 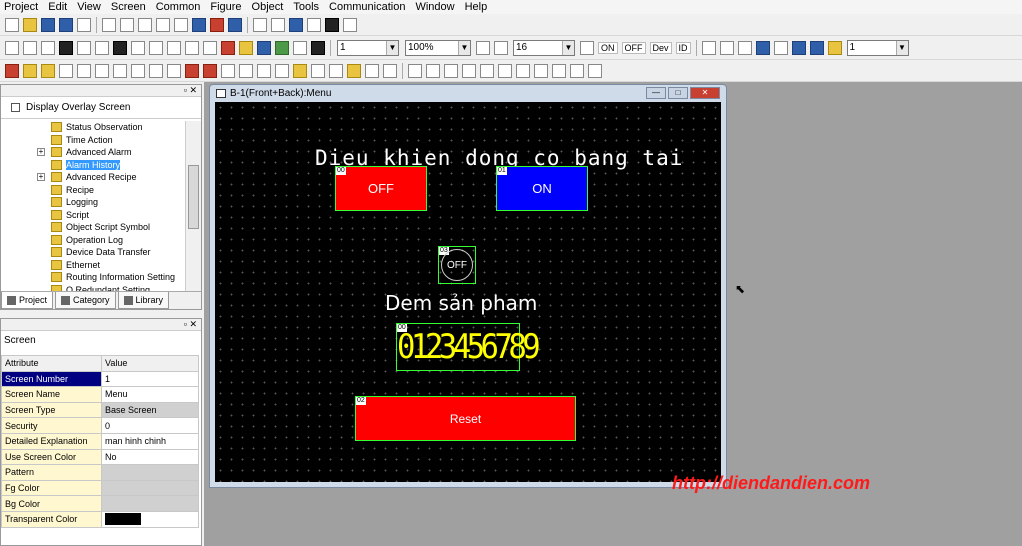 I want to click on part-display-icon, so click(x=192, y=70).